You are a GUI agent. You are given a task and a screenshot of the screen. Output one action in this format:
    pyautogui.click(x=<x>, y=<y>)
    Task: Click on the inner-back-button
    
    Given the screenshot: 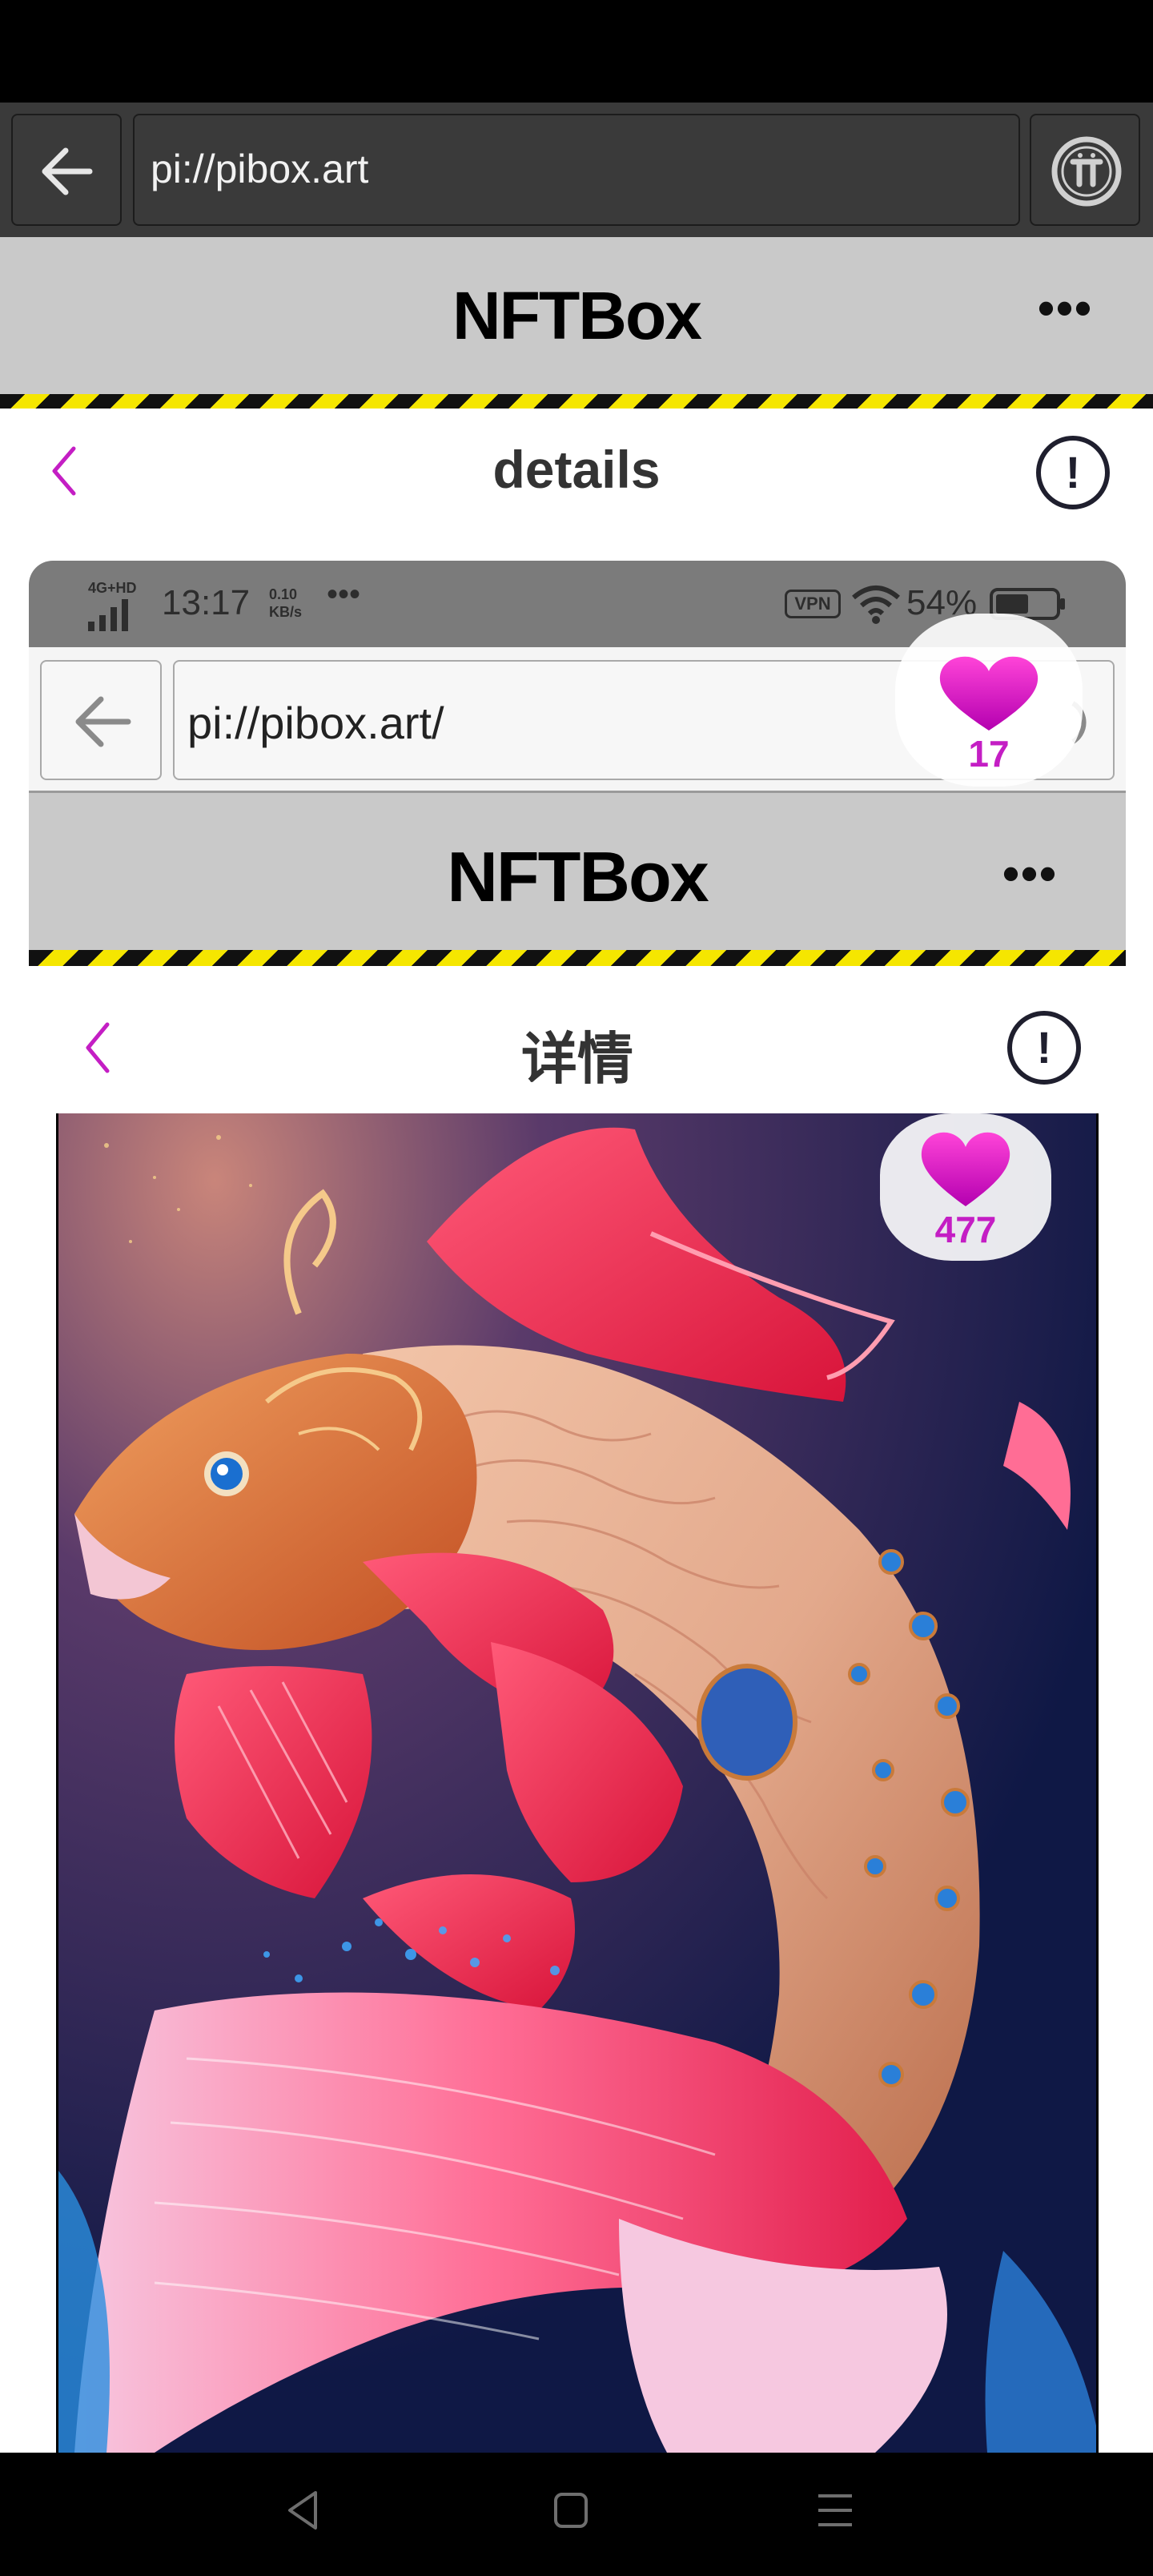 What is the action you would take?
    pyautogui.click(x=101, y=720)
    